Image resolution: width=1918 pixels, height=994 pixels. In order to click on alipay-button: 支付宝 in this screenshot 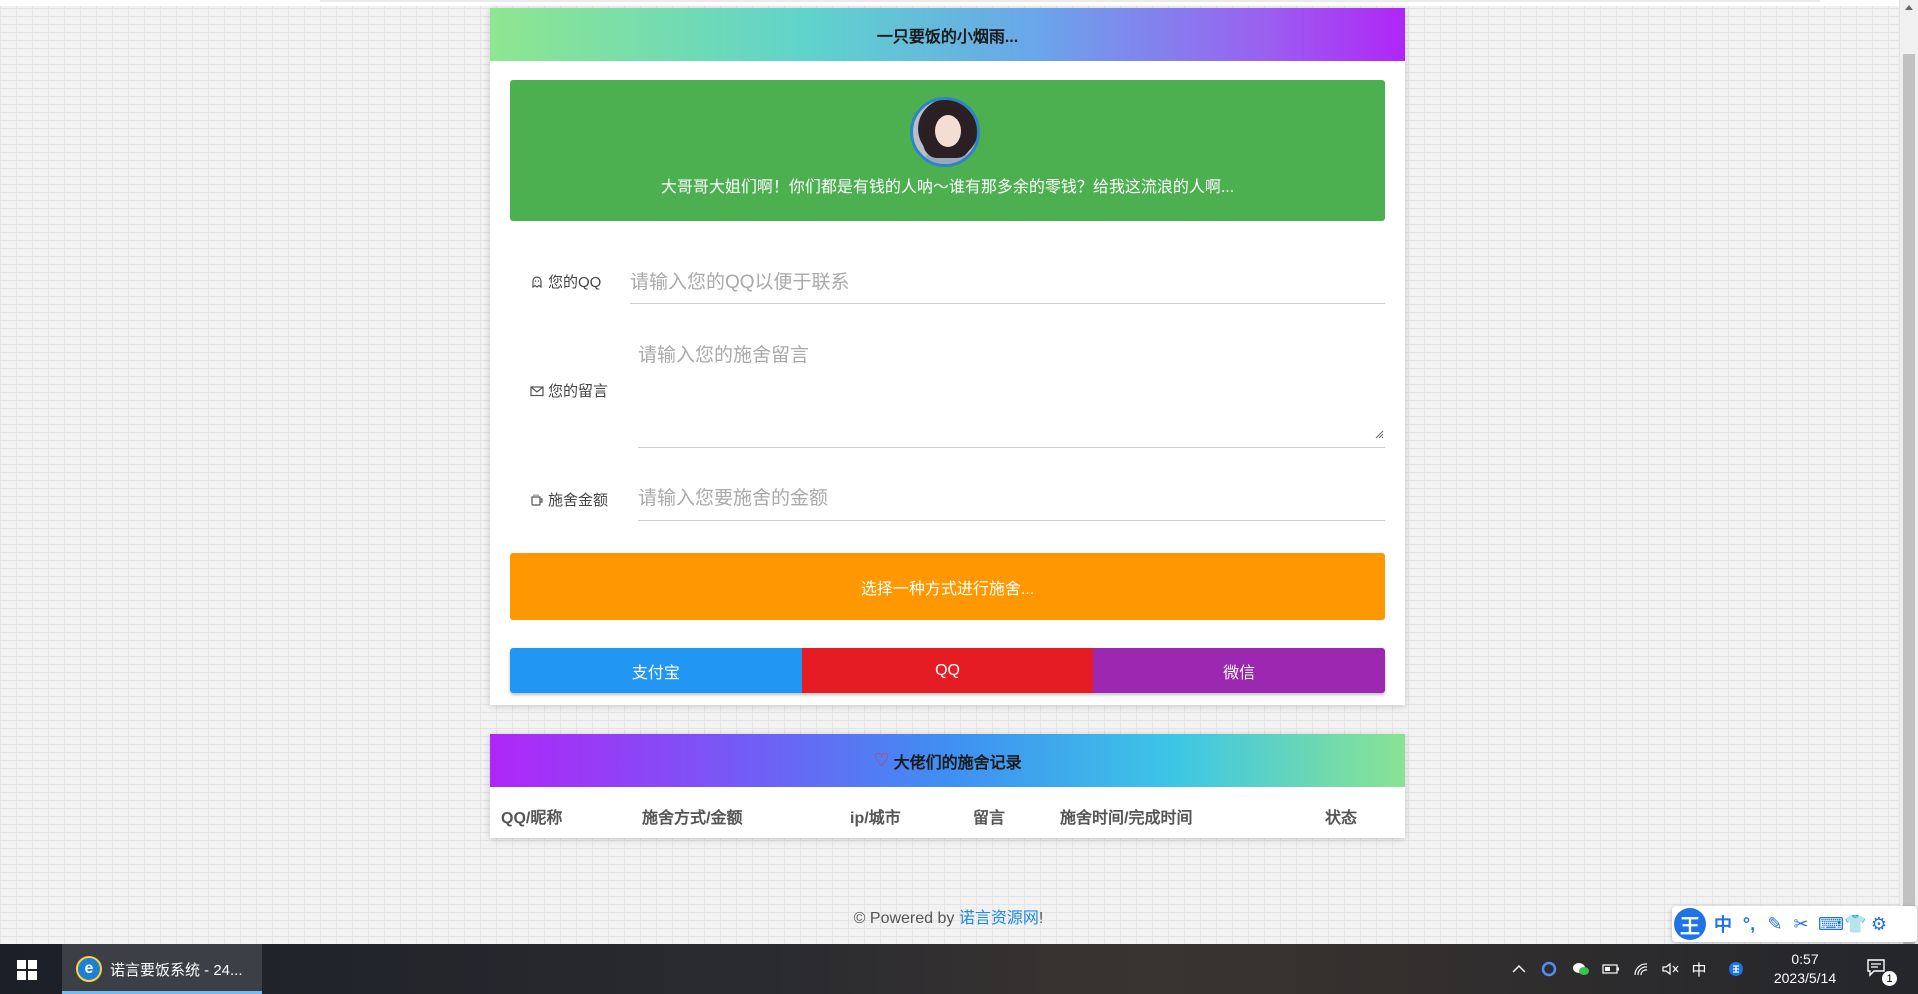, I will do `click(656, 670)`.